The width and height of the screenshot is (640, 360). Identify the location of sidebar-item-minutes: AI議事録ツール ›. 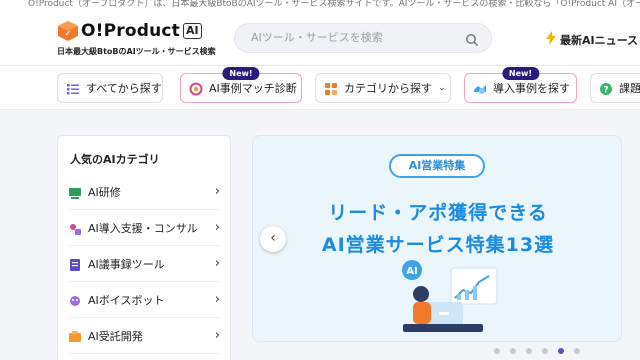
(144, 264).